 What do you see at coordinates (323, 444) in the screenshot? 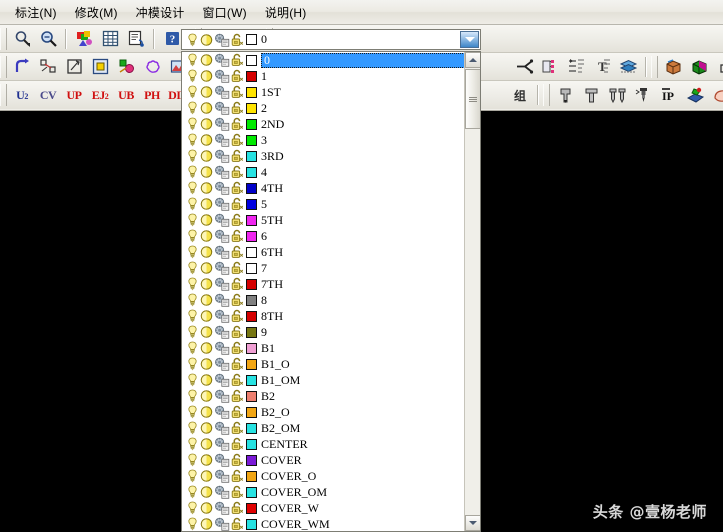
I see `layer-list-item-center: CENTER` at bounding box center [323, 444].